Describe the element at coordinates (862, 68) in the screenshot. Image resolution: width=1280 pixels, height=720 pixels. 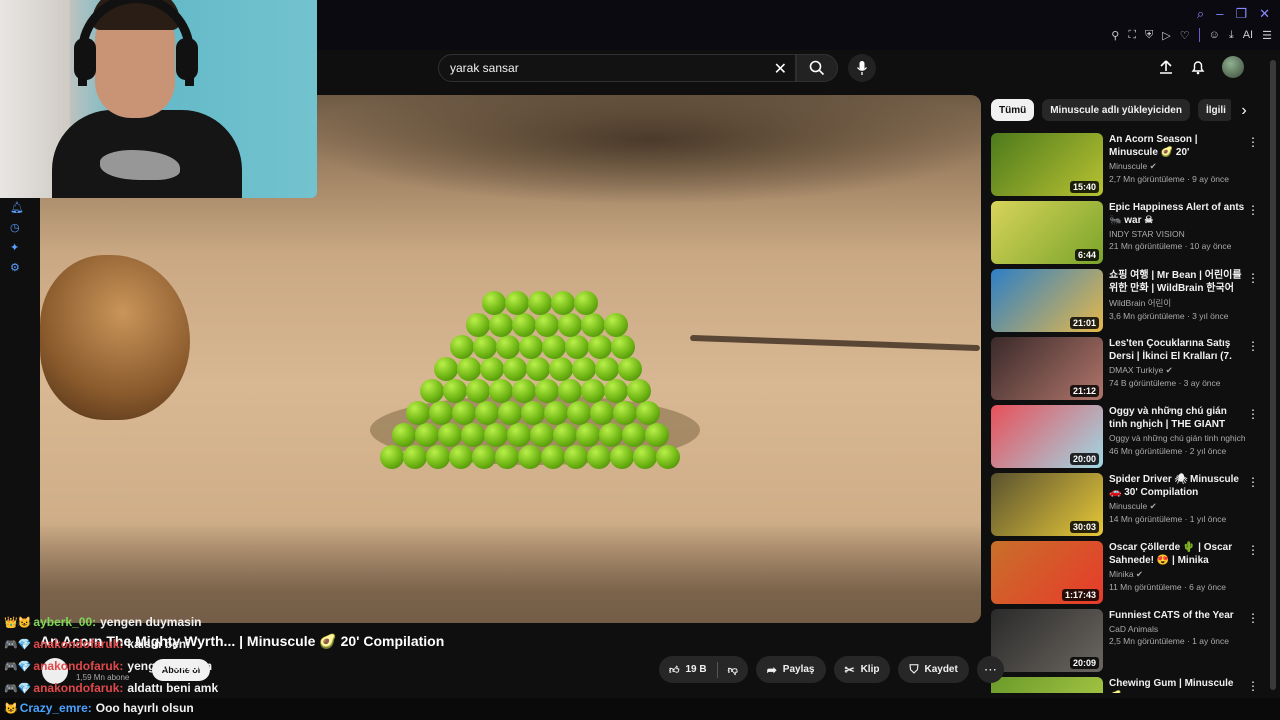
I see `voice-search-button` at that location.